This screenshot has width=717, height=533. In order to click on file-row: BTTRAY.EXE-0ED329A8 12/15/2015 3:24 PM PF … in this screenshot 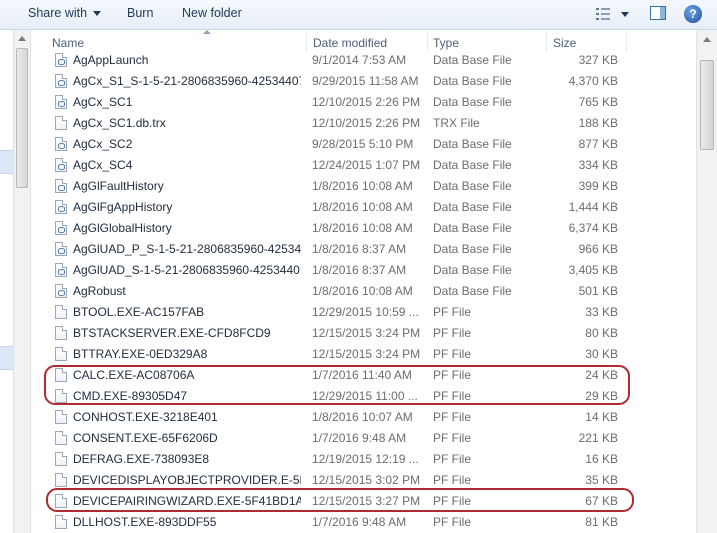, I will do `click(363, 354)`.